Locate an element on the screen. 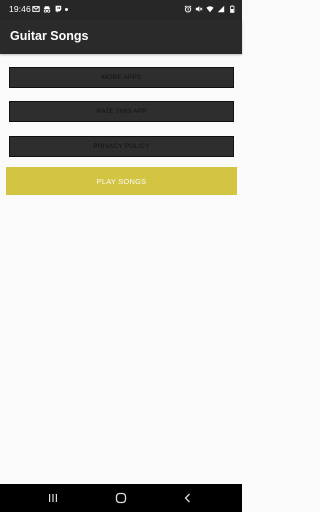 This screenshot has width=320, height=512. recents-icon is located at coordinates (53, 498).